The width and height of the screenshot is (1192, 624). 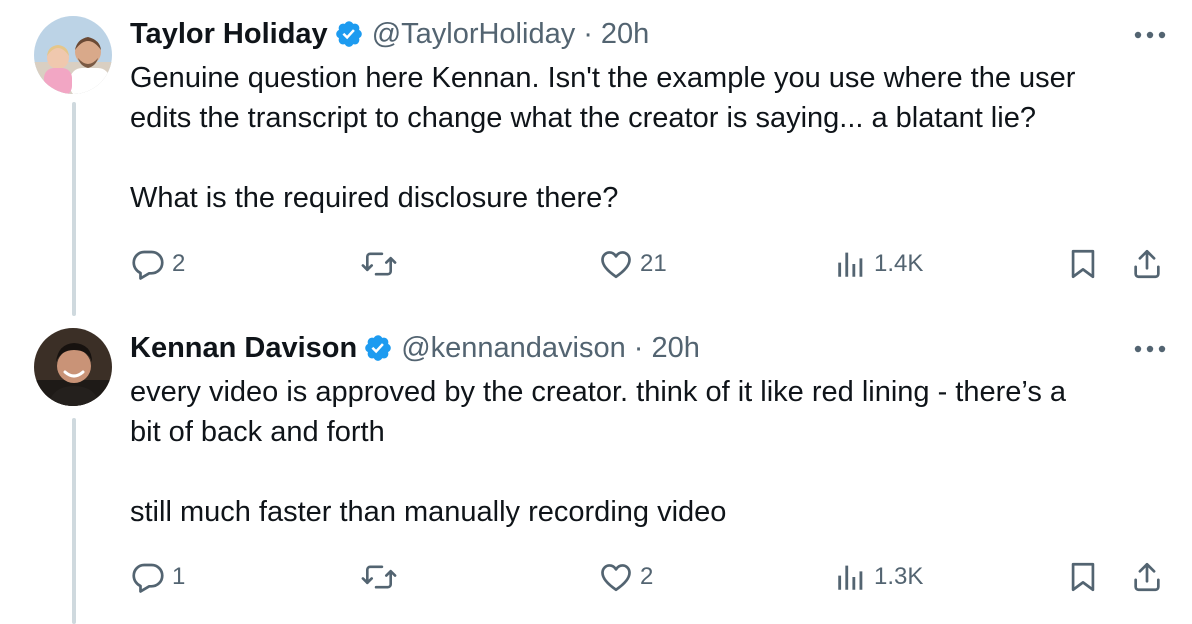 What do you see at coordinates (257, 432) in the screenshot?
I see `tweet-text-line: bit of back and forth` at bounding box center [257, 432].